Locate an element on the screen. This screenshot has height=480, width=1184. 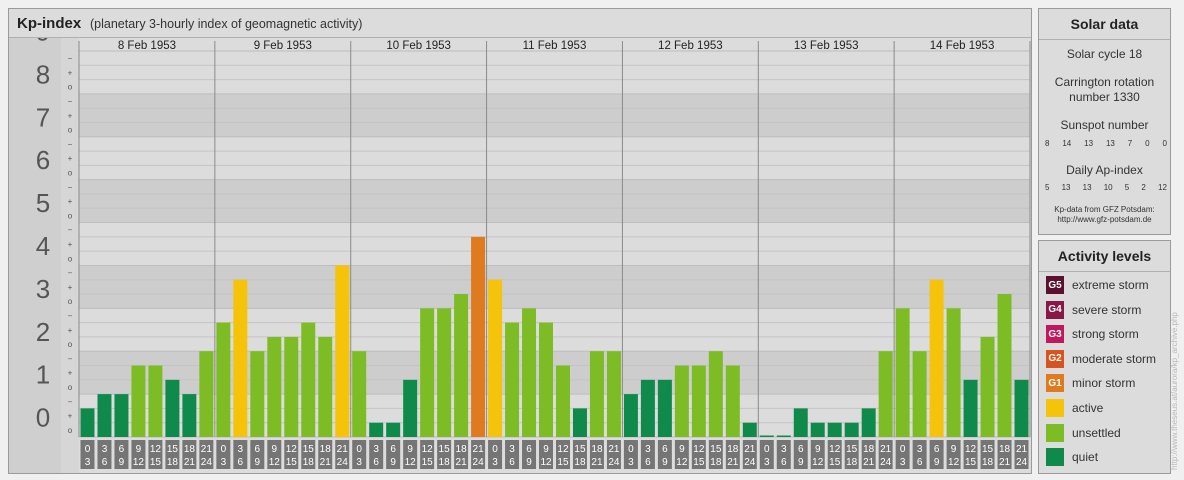
y-tick-label: 5 is located at coordinates (43, 203).